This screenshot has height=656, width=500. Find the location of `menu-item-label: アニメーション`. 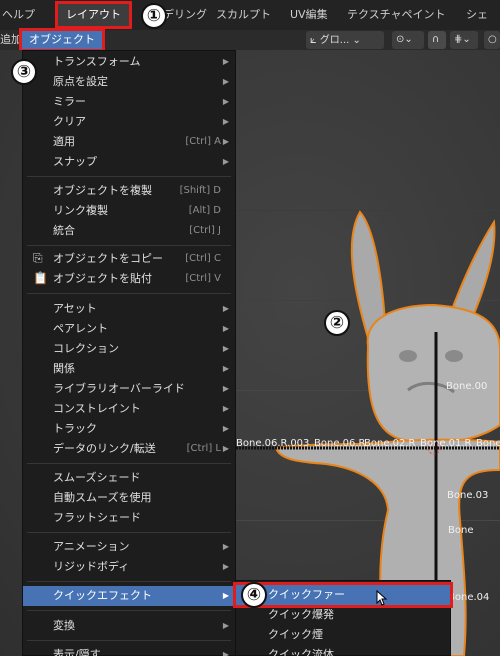

menu-item-label: アニメーション is located at coordinates (91, 546).